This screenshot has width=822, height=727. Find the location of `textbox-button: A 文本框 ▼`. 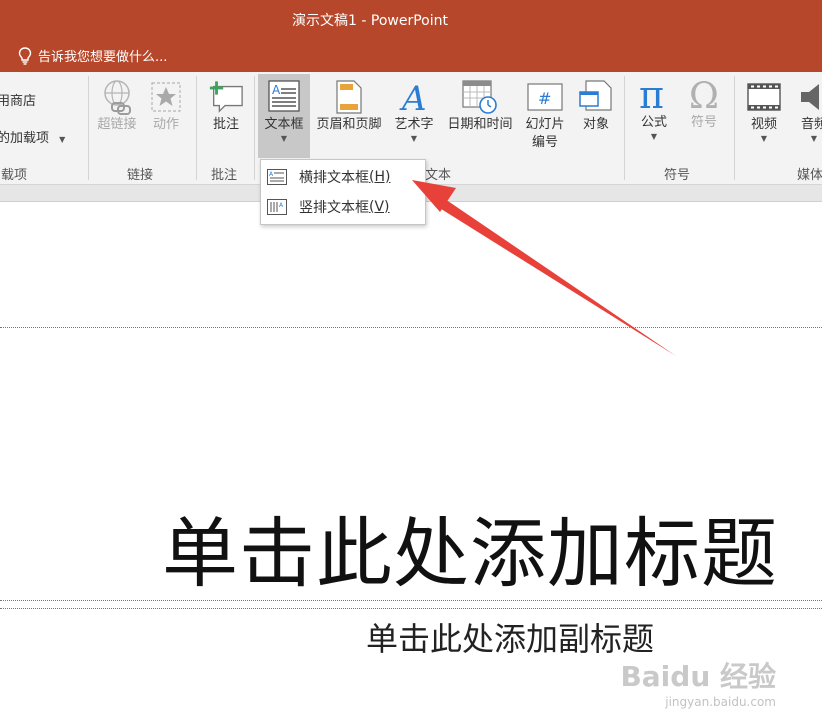

textbox-button: A 文本框 ▼ is located at coordinates (284, 111).